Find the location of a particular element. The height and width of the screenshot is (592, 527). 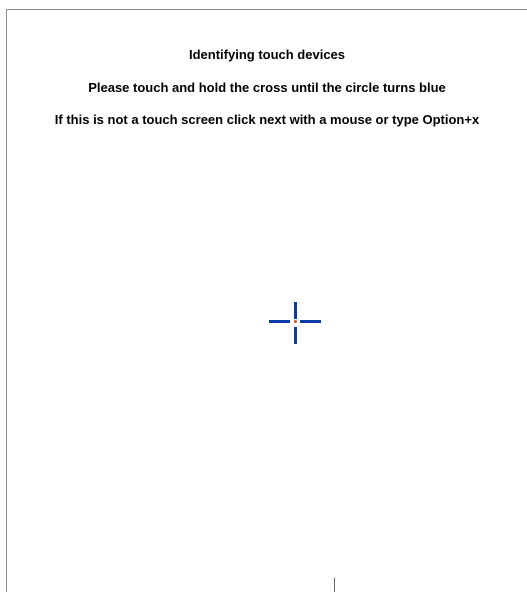

crosshair-center-dot is located at coordinates (295, 321).